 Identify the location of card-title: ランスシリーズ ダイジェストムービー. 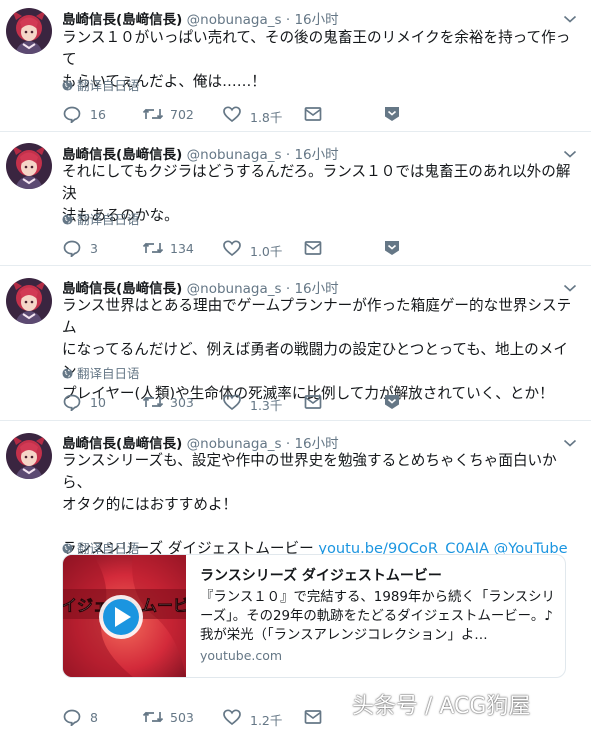
(321, 576).